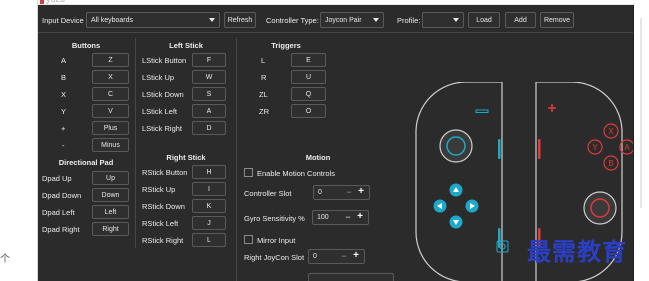 The width and height of the screenshot is (649, 281). What do you see at coordinates (62, 195) in the screenshot?
I see `dpad-down-label: Dpad Down` at bounding box center [62, 195].